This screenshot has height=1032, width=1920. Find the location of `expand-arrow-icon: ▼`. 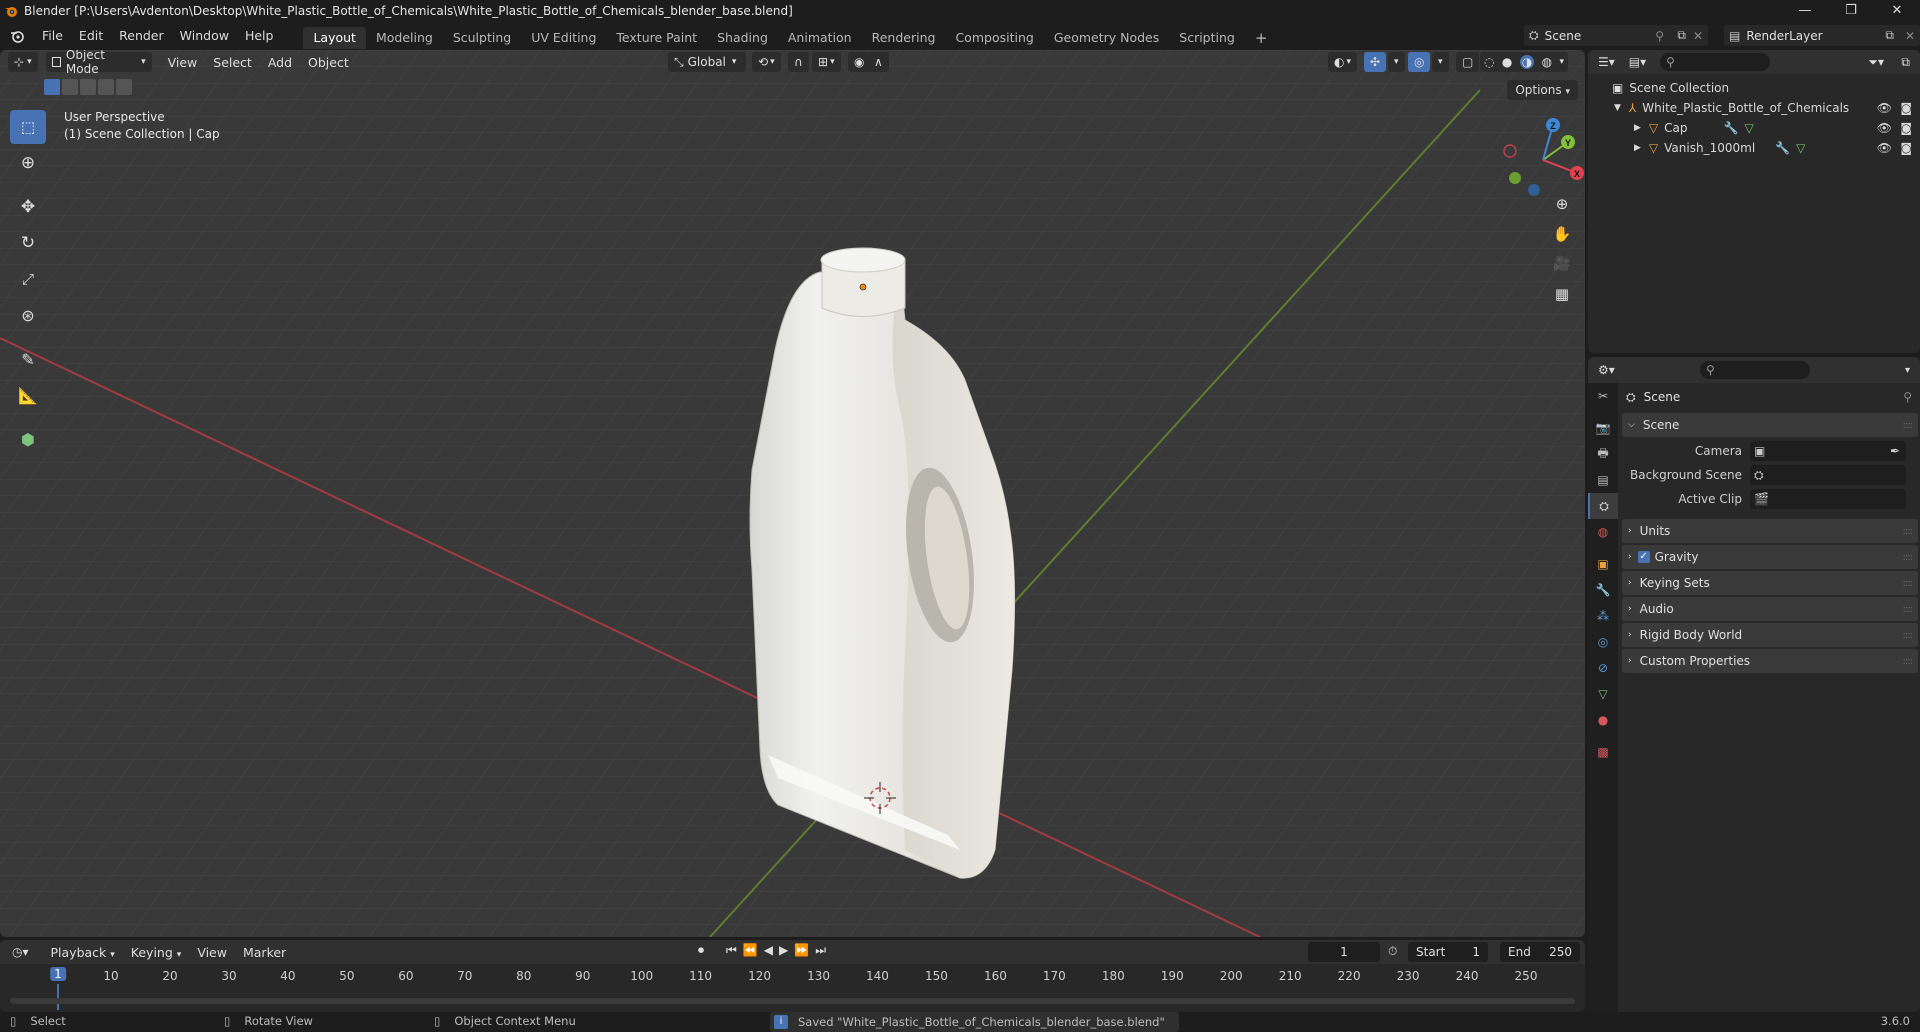

expand-arrow-icon: ▼ is located at coordinates (1617, 108).